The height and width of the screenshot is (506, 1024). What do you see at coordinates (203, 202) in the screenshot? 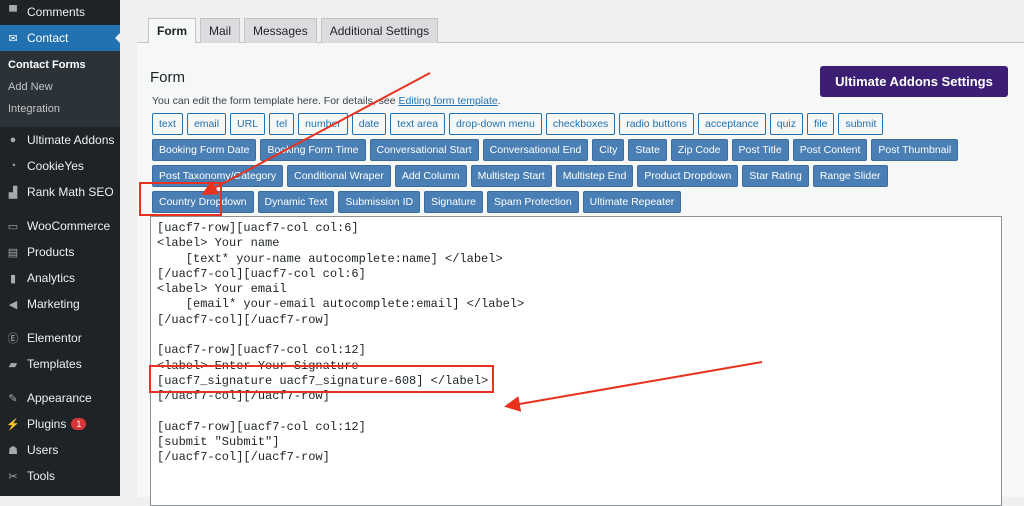
I see `tag-country-dropdown-button: Country Dropdown` at bounding box center [203, 202].